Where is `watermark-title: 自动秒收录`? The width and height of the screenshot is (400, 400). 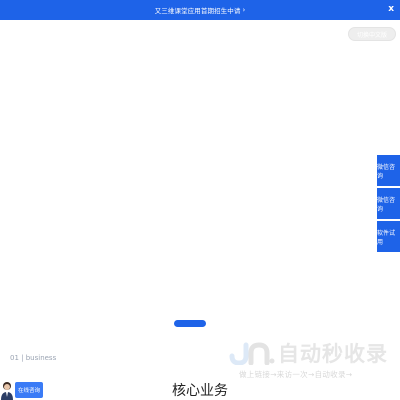
watermark-title: 自动秒收录 is located at coordinates (333, 354).